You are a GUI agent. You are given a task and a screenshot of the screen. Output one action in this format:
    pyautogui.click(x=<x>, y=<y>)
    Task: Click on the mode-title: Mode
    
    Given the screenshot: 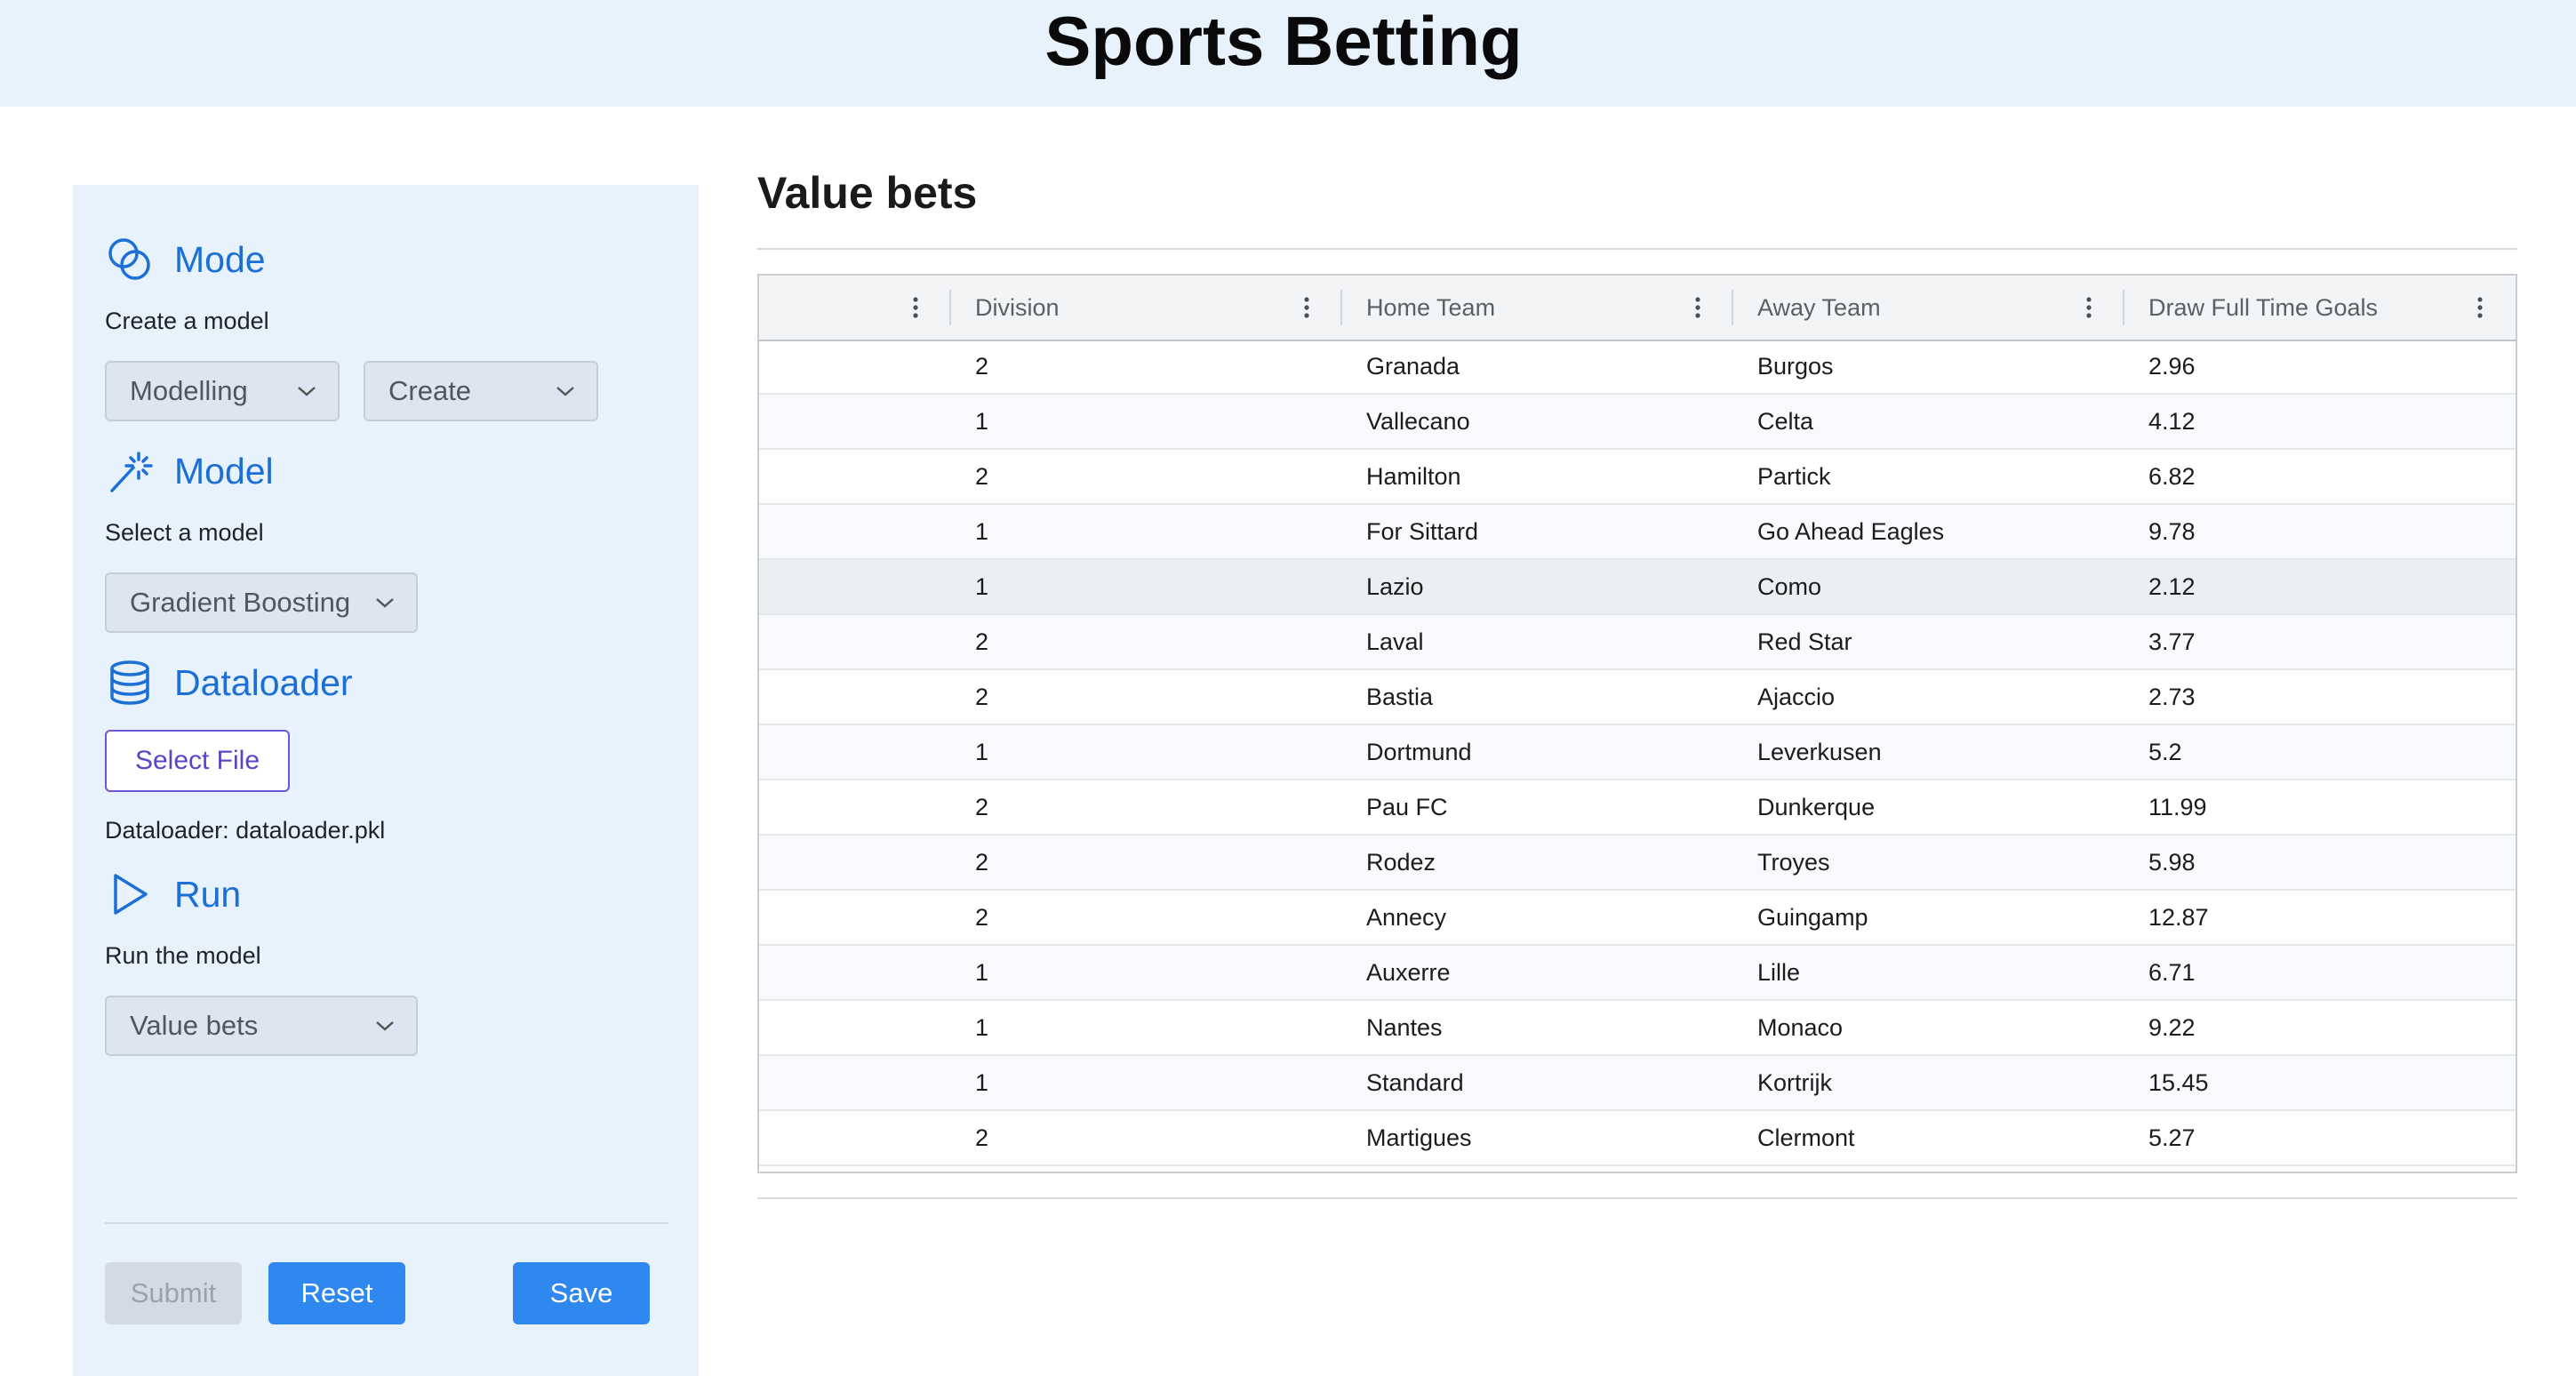 What is the action you would take?
    pyautogui.click(x=220, y=259)
    